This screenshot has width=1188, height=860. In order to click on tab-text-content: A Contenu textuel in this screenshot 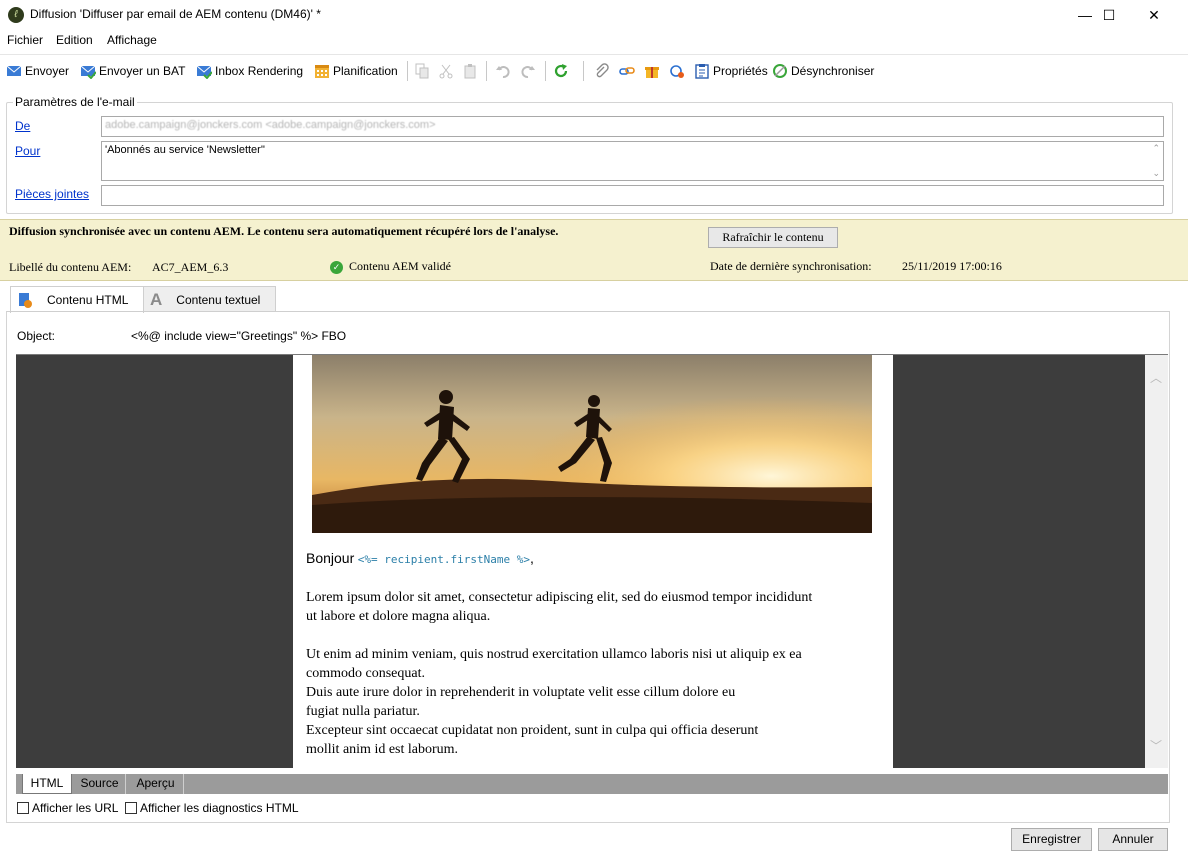, I will do `click(209, 299)`.